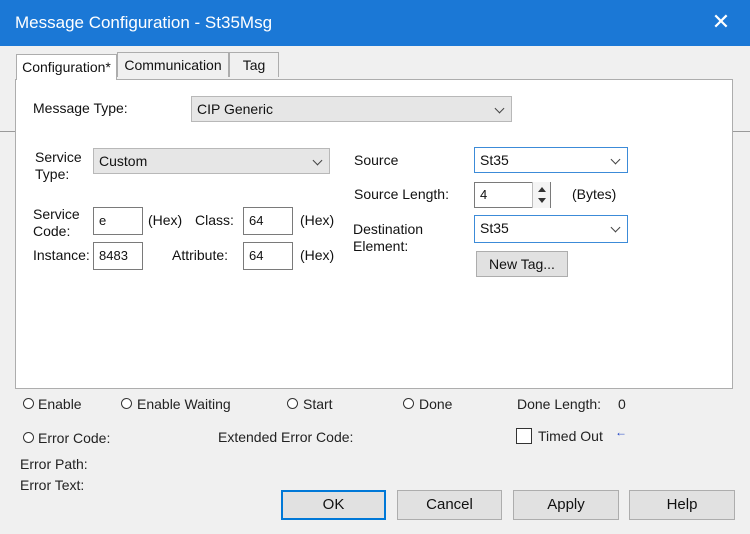 The image size is (750, 534). I want to click on service-type-label: Type:, so click(52, 174).